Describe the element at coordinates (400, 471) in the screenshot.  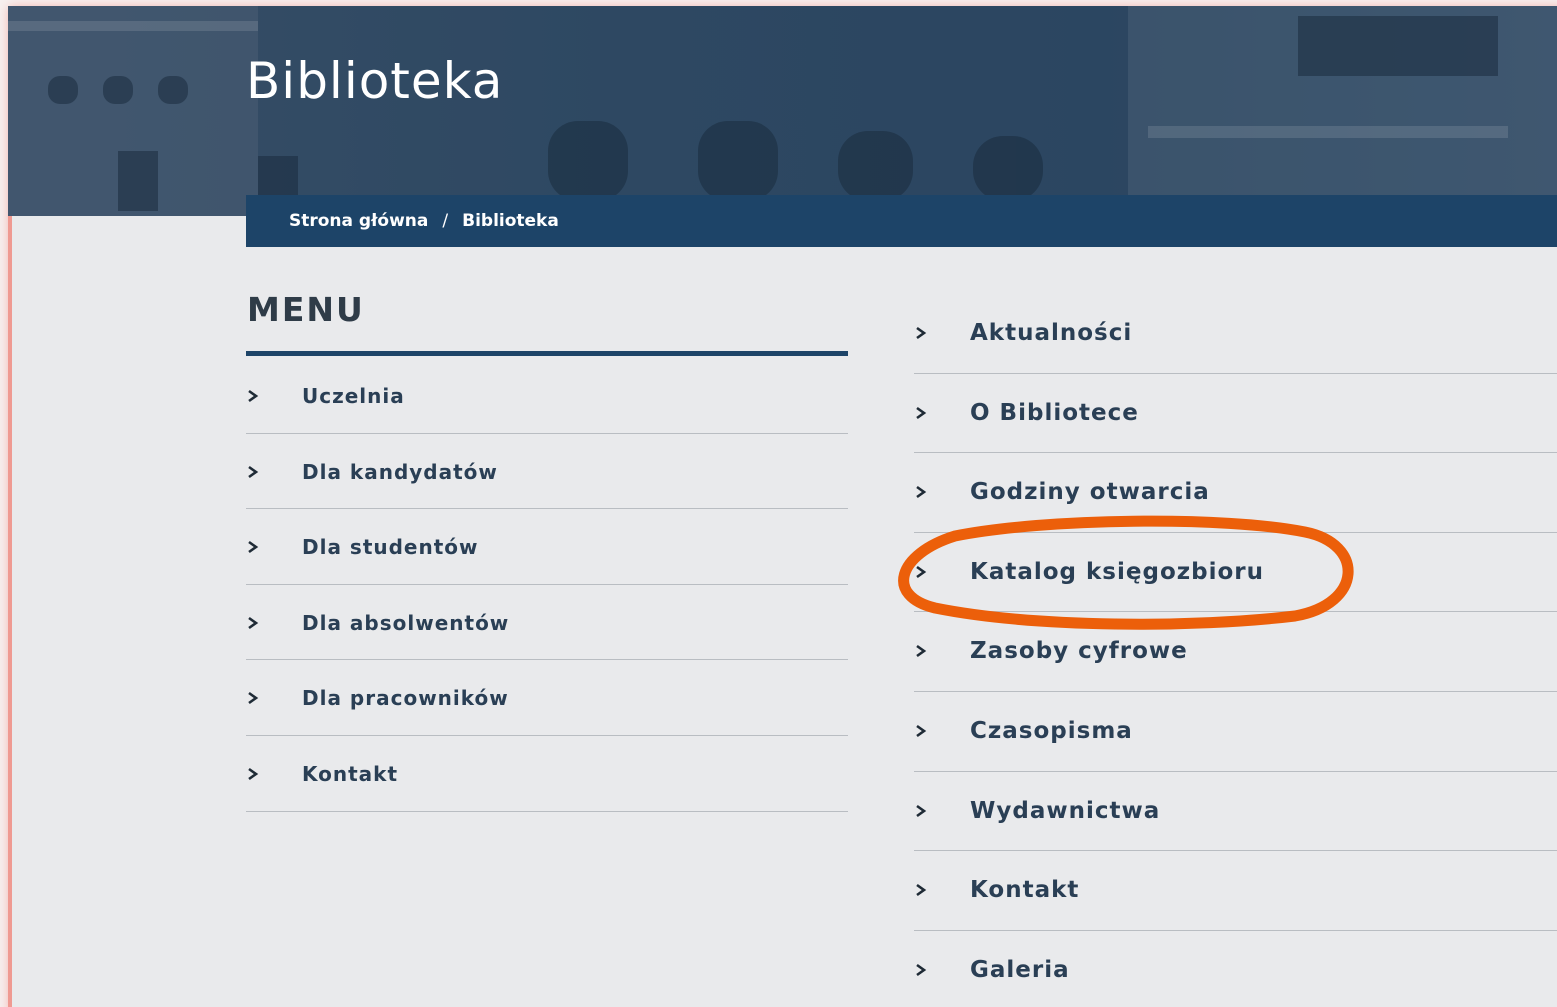
I see `menu-item-label: Dla kandydatów` at that location.